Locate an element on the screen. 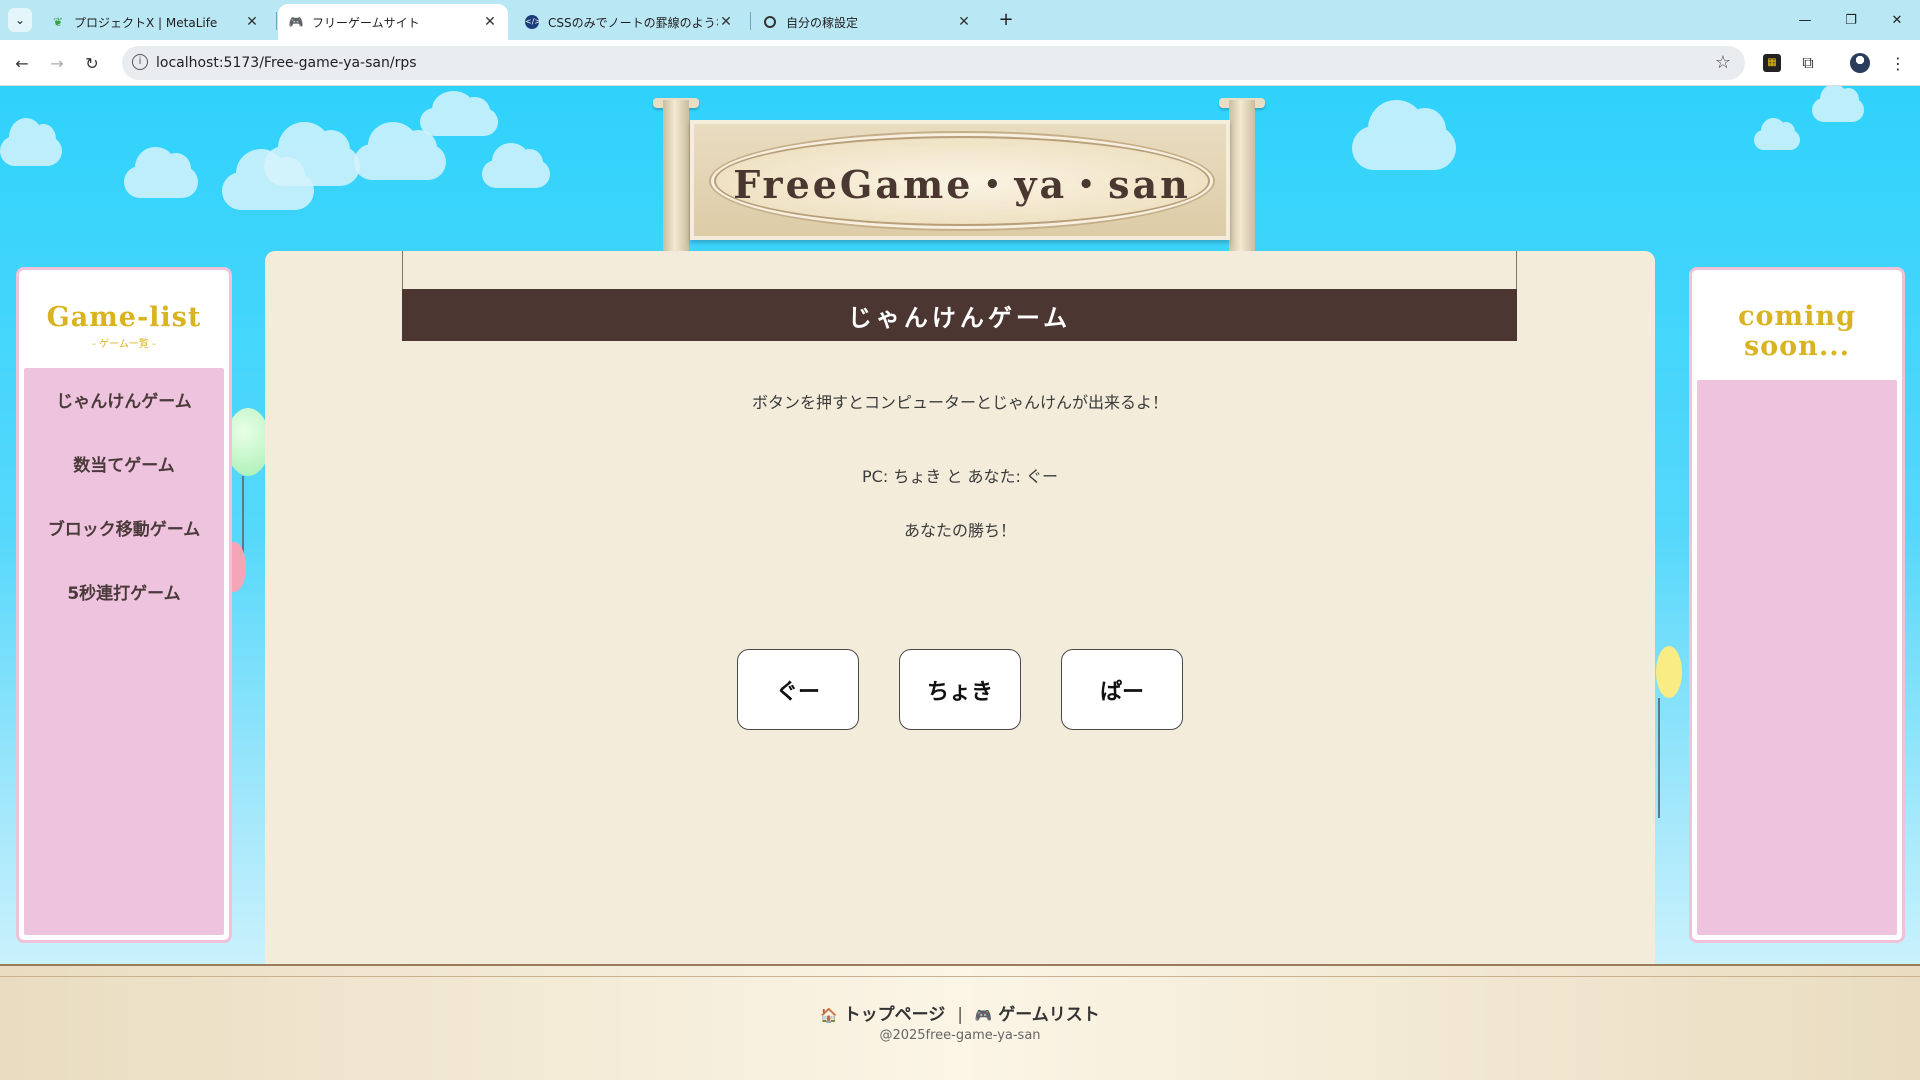 Image resolution: width=1920 pixels, height=1080 pixels. new-tab-button: + is located at coordinates (1006, 20).